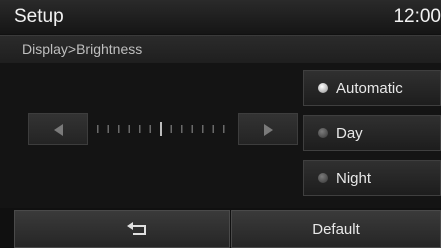 The image size is (441, 248). I want to click on back-button, so click(122, 229).